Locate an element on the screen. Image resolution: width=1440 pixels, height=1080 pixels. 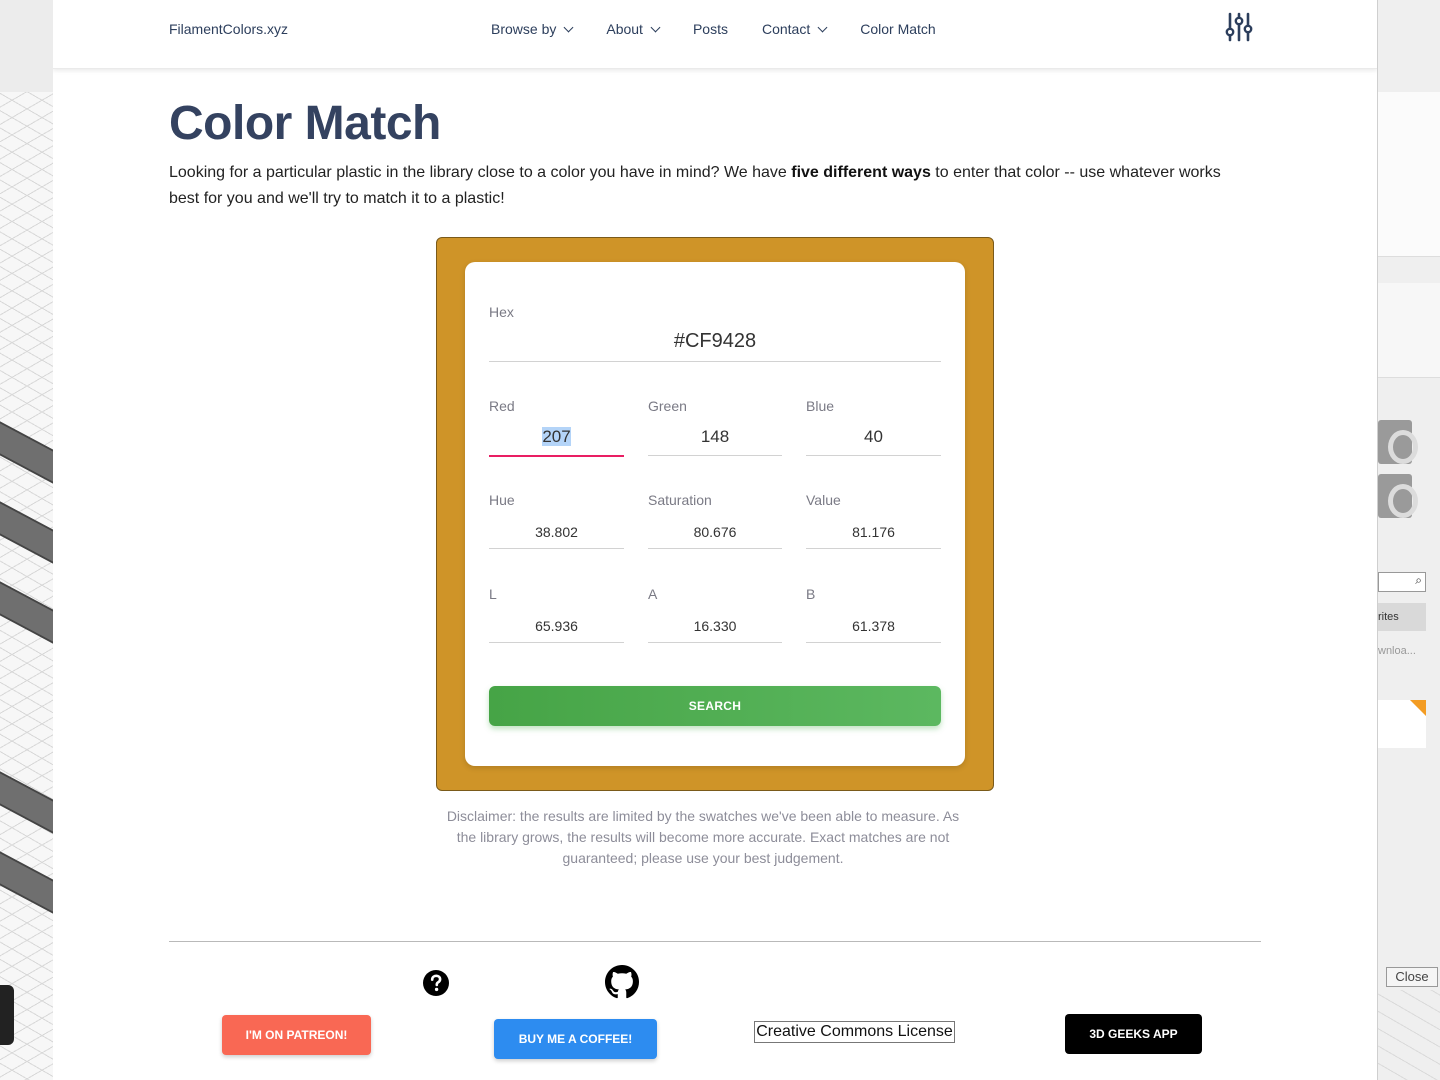
green-field: Green 148 is located at coordinates (715, 427).